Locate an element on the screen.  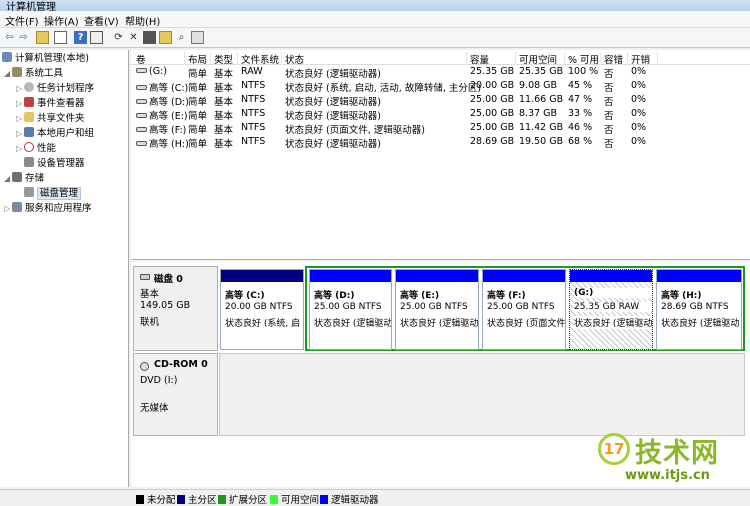
refresh-icon: ⟳ is located at coordinates (118, 37).